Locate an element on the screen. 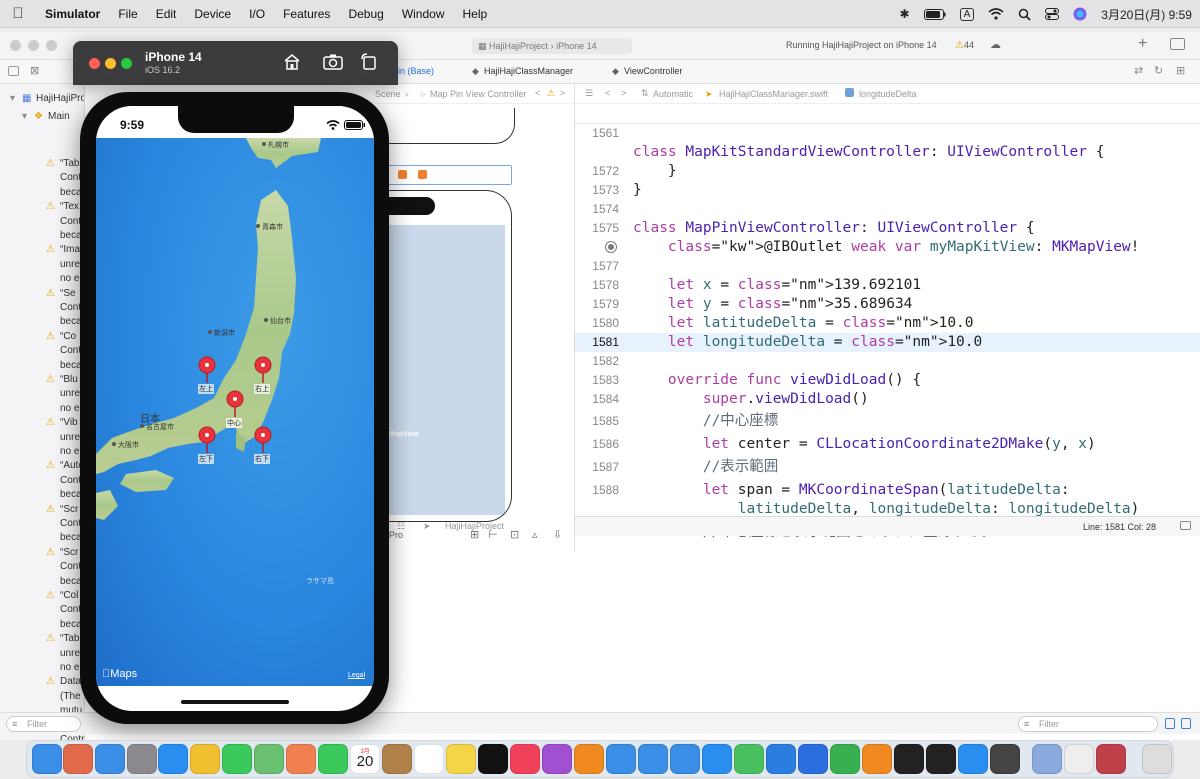 Image resolution: width=1200 pixels, height=779 pixels. finder-icon is located at coordinates (47, 759).